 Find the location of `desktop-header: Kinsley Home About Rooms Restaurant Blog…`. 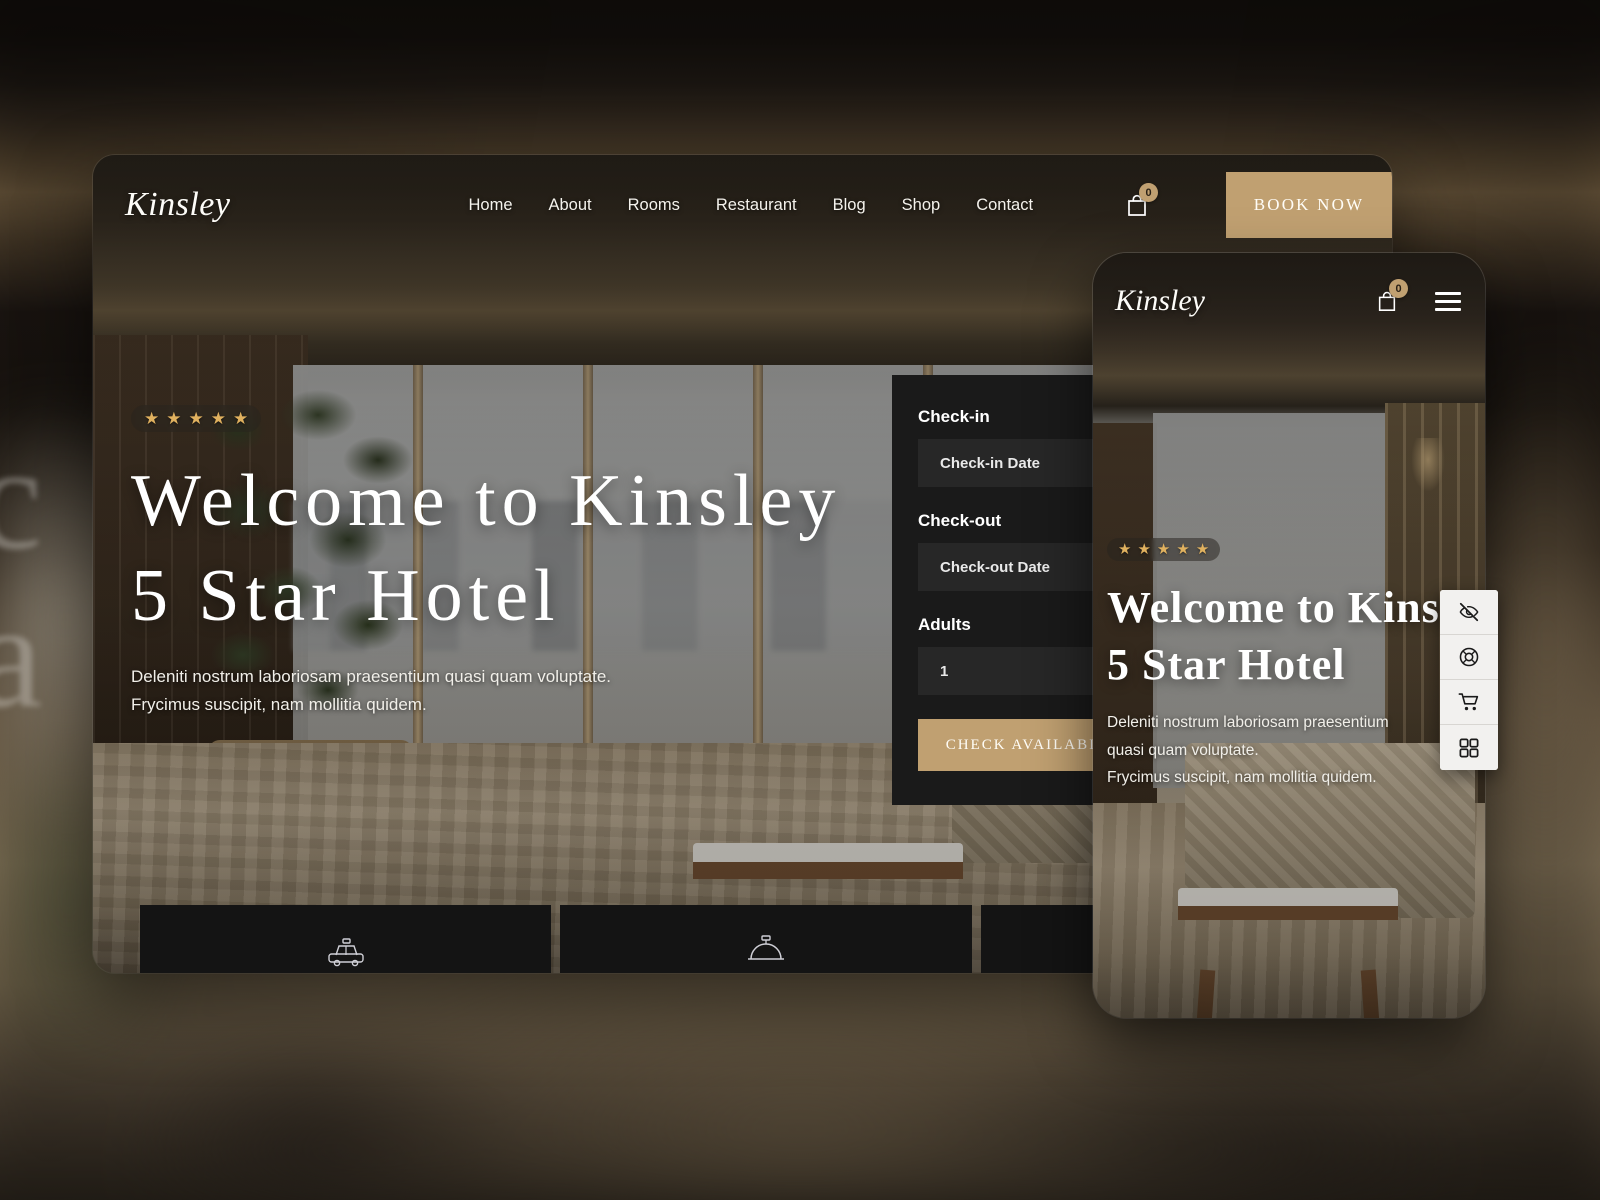

desktop-header: Kinsley Home About Rooms Restaurant Blog… is located at coordinates (742, 205).